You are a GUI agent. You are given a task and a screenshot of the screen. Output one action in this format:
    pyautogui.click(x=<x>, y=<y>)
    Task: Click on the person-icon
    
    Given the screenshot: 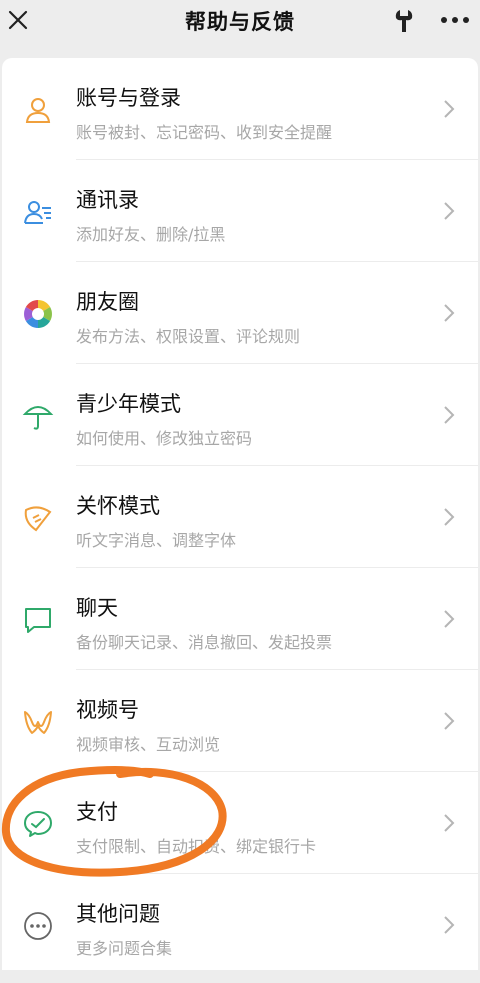 What is the action you would take?
    pyautogui.click(x=38, y=110)
    